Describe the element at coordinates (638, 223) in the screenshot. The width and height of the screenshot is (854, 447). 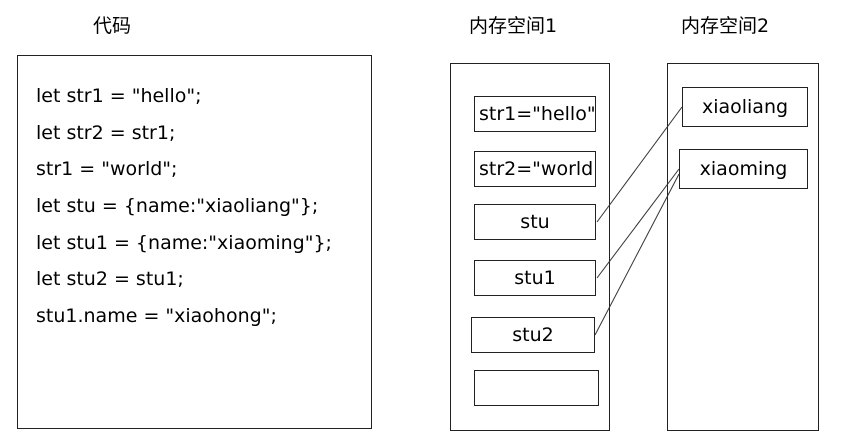
I see `pointer-stu1-to-xiaoming` at that location.